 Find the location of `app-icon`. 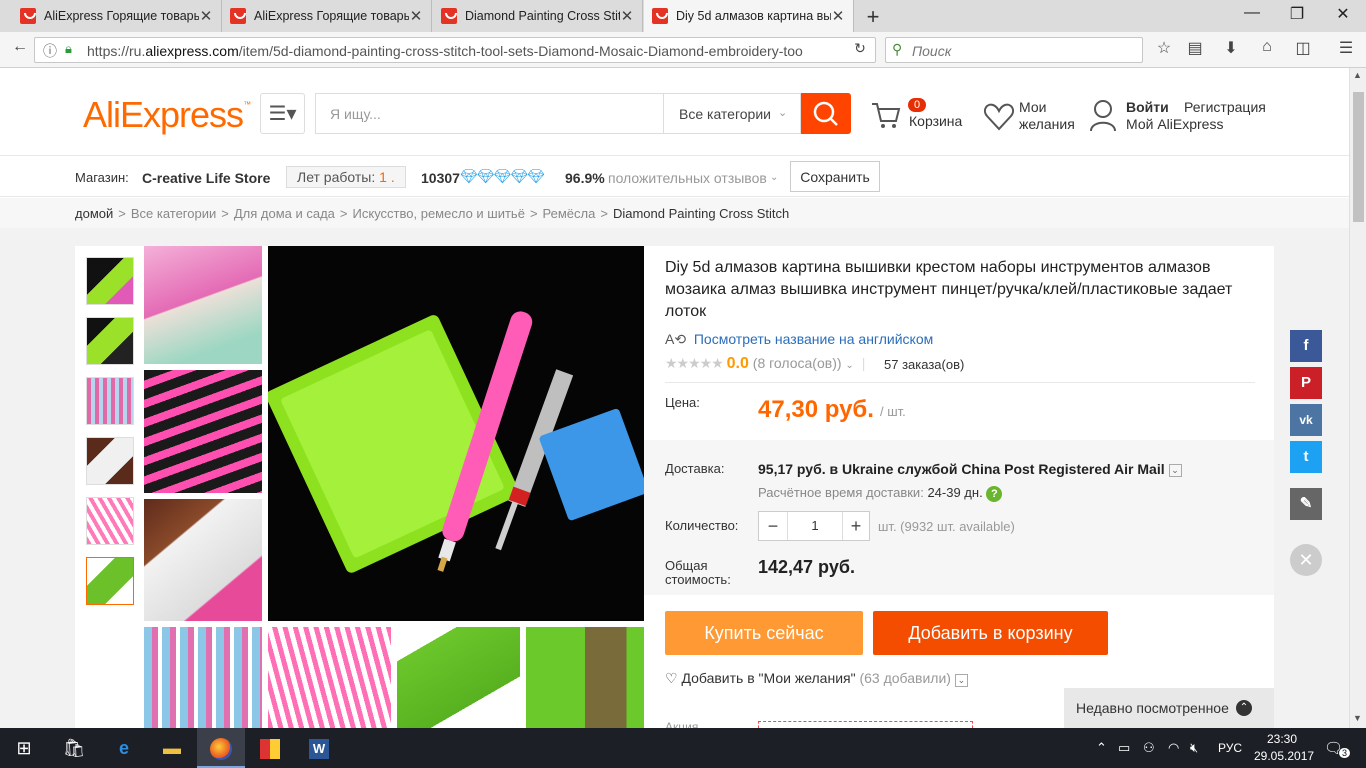

app-icon is located at coordinates (270, 748).